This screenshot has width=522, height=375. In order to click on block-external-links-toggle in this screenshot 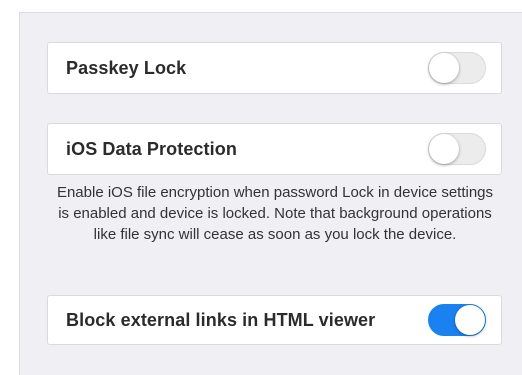, I will do `click(457, 320)`.